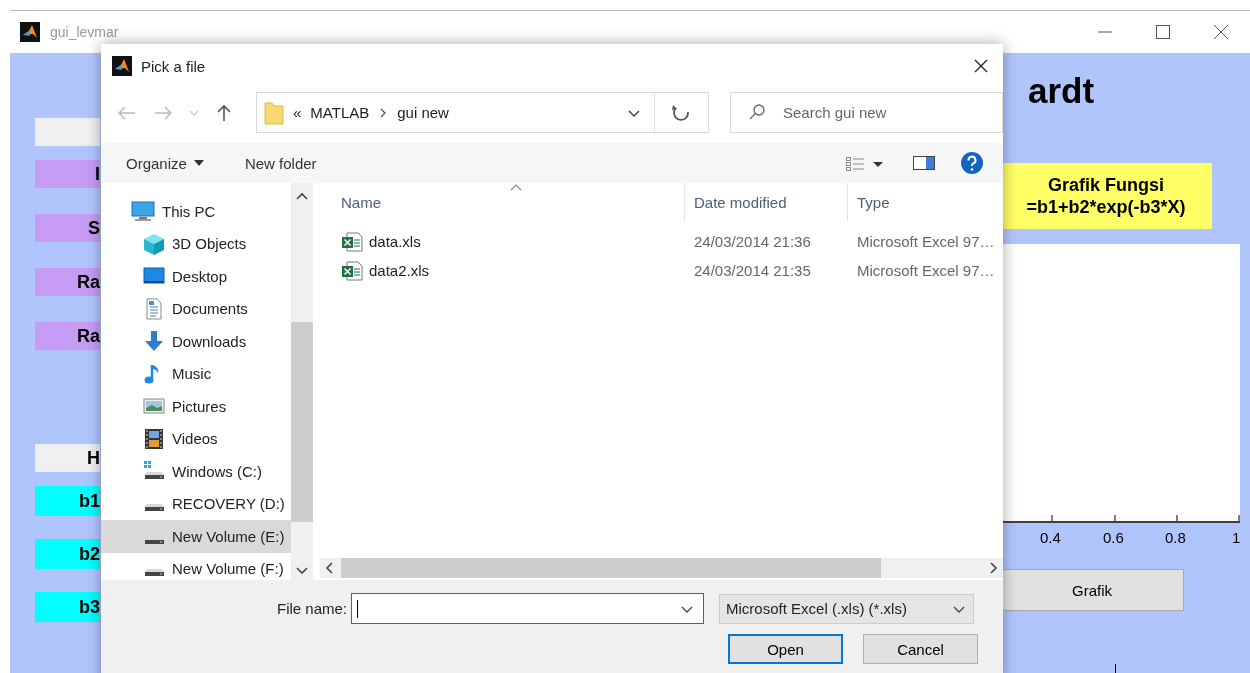 The height and width of the screenshot is (673, 1250). What do you see at coordinates (1175, 537) in the screenshot?
I see `tick-label: 0.8` at bounding box center [1175, 537].